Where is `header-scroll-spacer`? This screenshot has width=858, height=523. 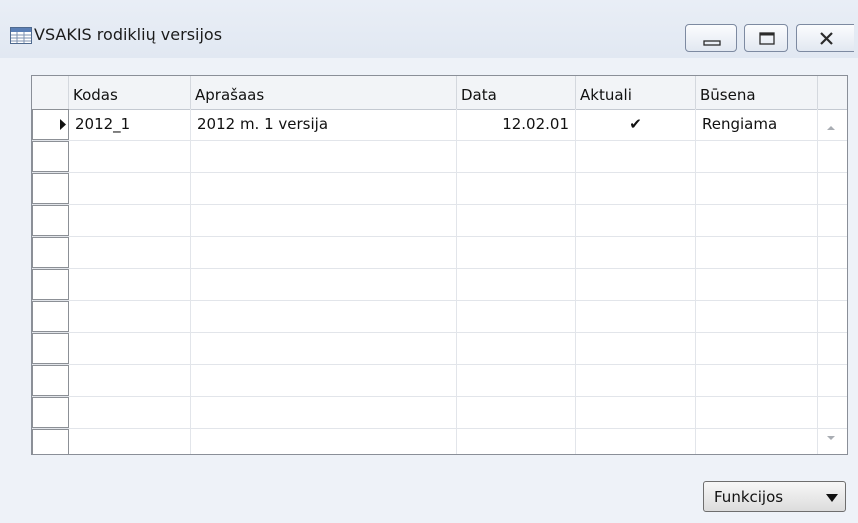
header-scroll-spacer is located at coordinates (832, 92).